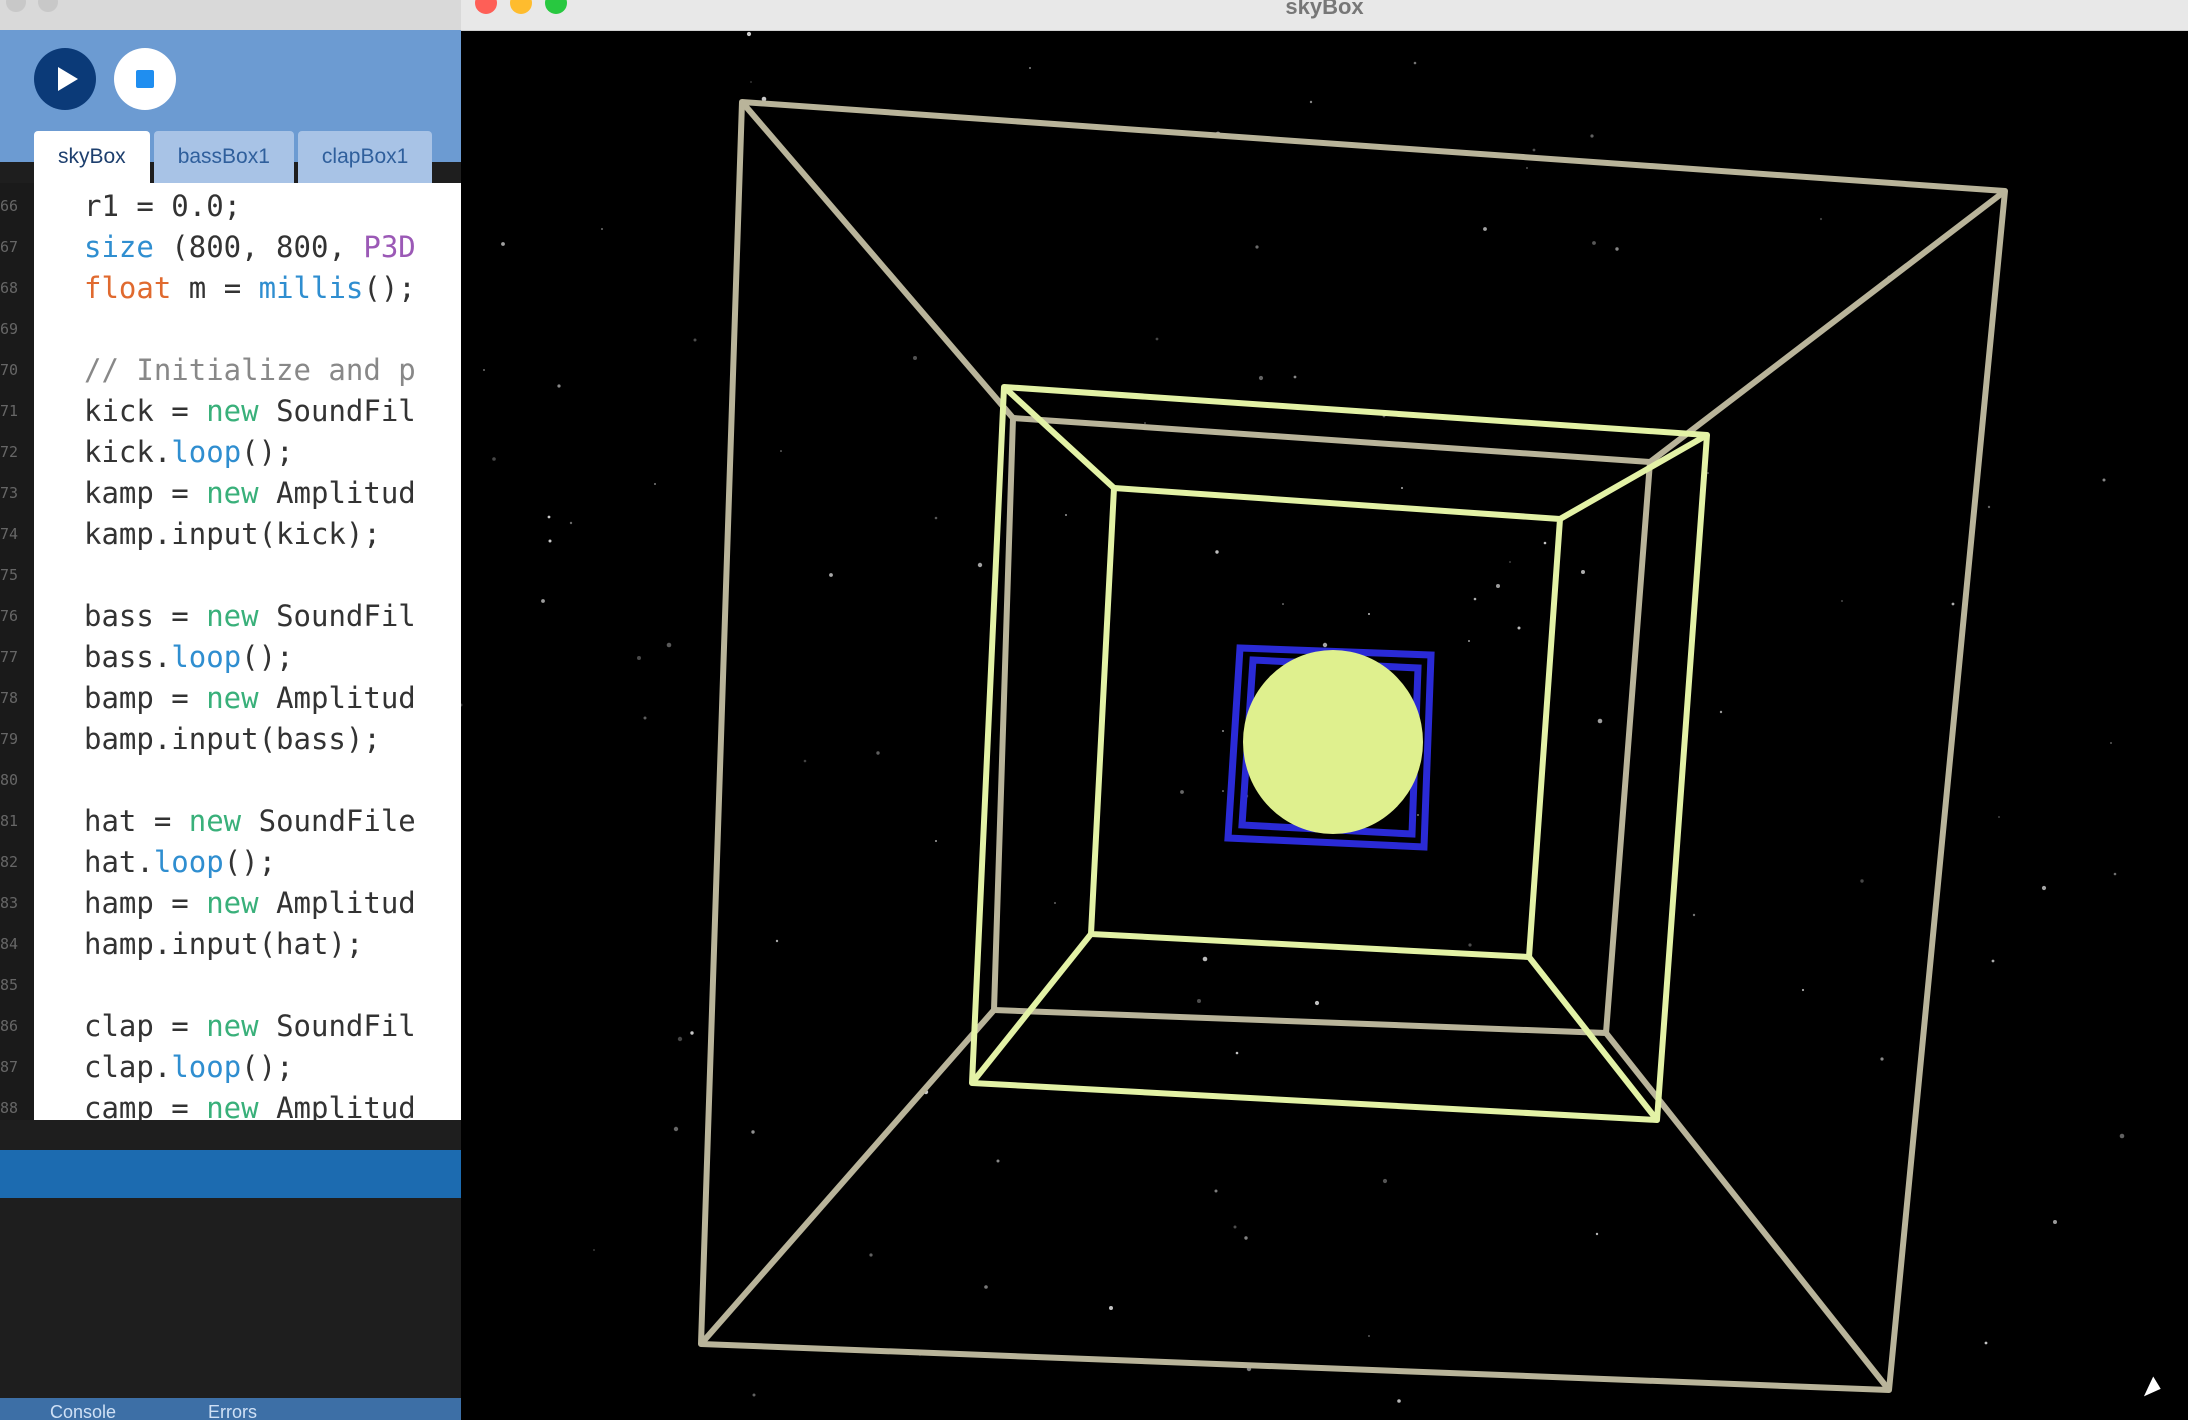 The image size is (2188, 1420). I want to click on code-line: hat = new SoundFile, so click(250, 821).